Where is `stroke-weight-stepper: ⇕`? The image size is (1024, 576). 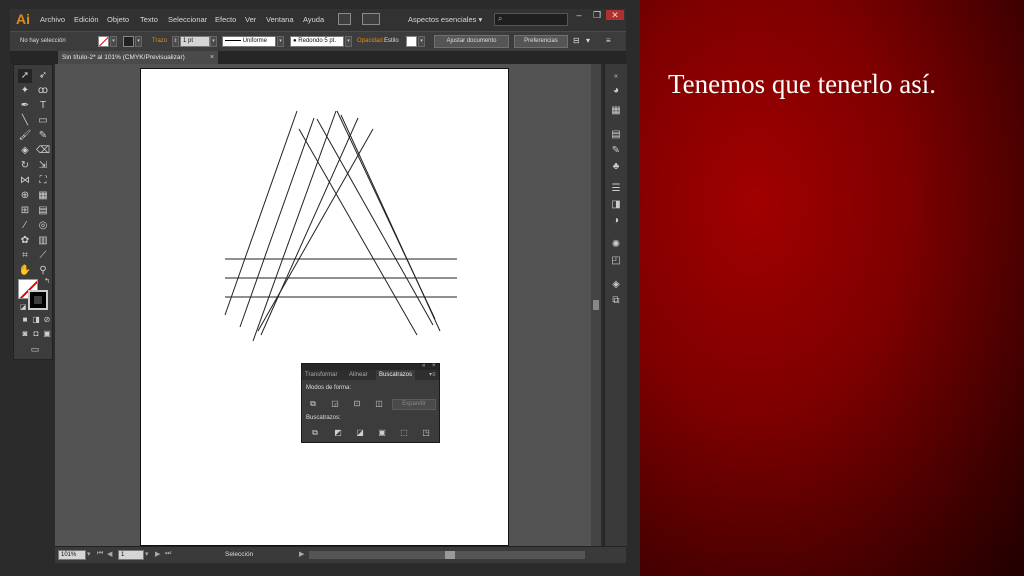 stroke-weight-stepper: ⇕ is located at coordinates (175, 41).